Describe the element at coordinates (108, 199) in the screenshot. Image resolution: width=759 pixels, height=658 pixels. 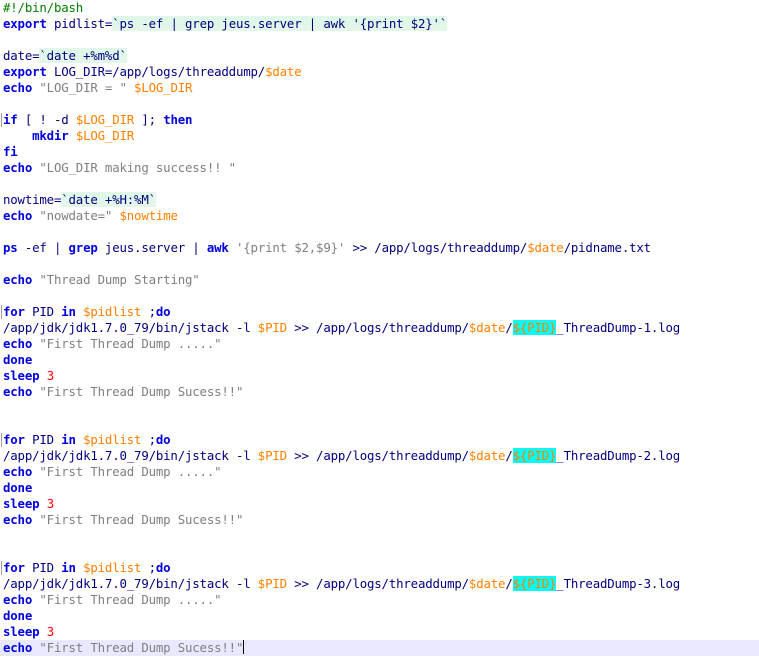
I see `code-token: `date +%H:%M`` at that location.